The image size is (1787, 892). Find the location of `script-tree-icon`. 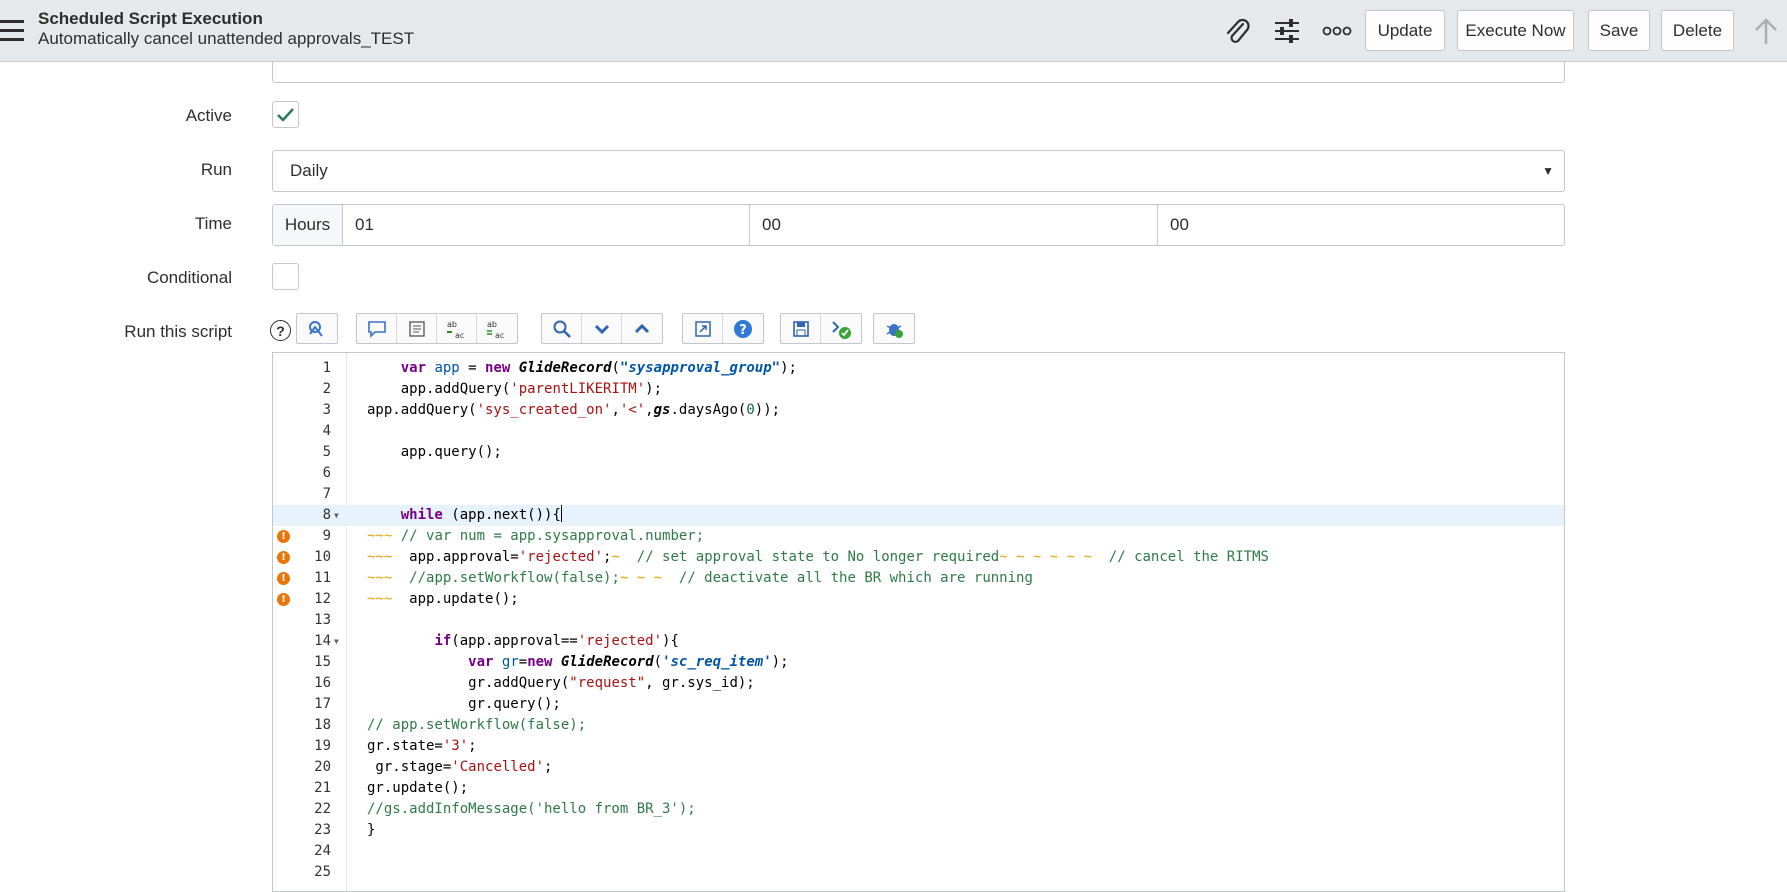

script-tree-icon is located at coordinates (317, 328).